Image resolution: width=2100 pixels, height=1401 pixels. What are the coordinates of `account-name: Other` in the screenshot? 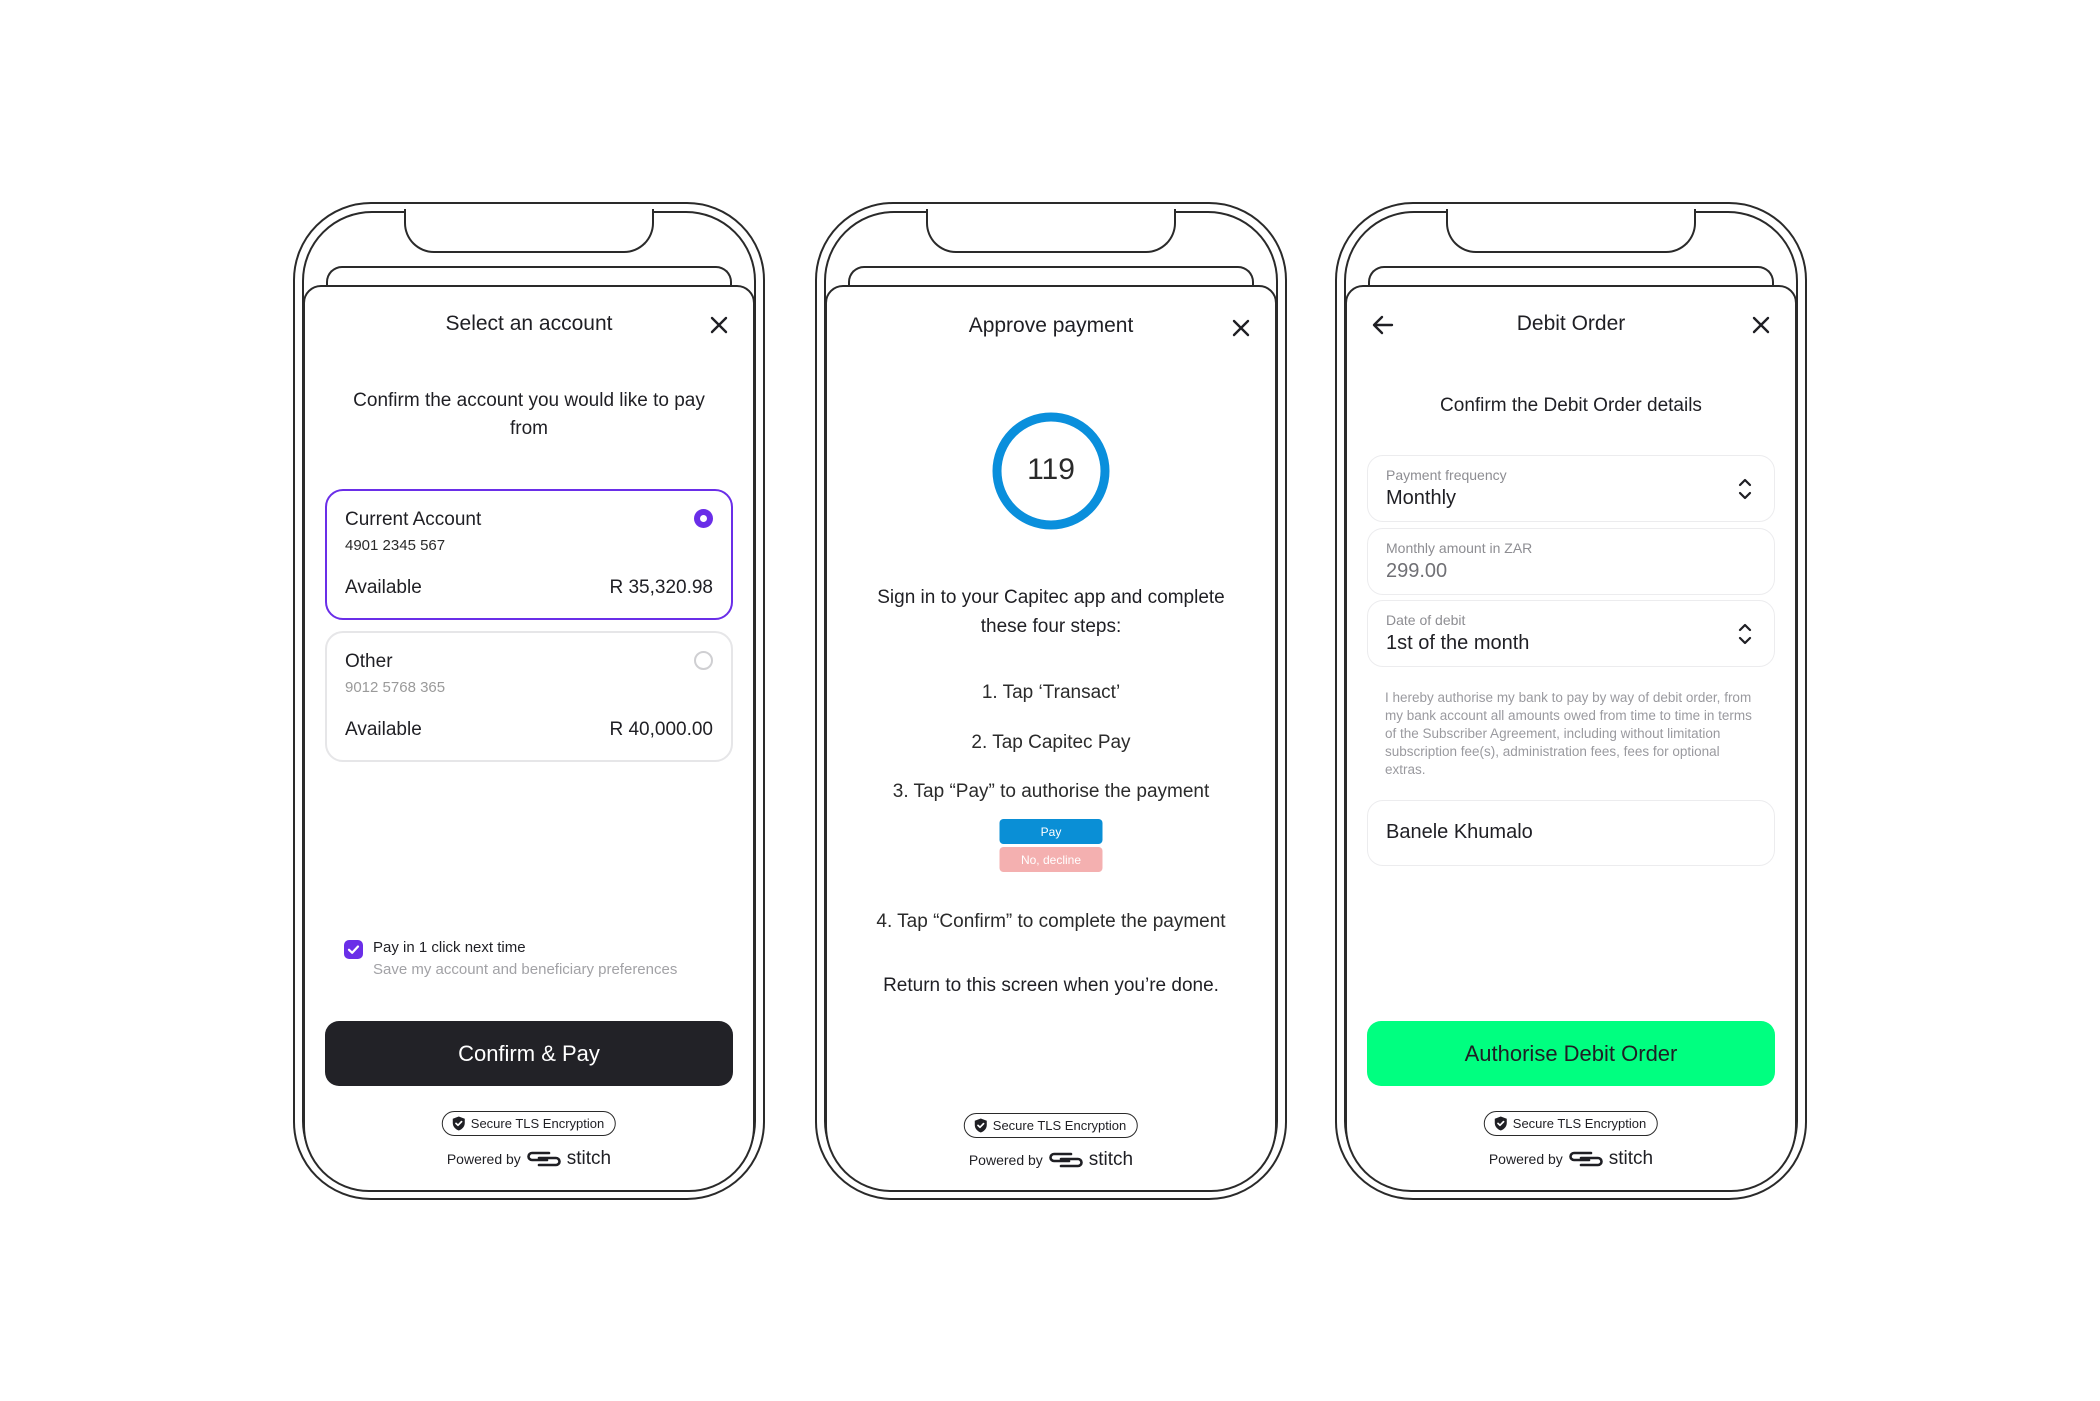 It's located at (369, 661).